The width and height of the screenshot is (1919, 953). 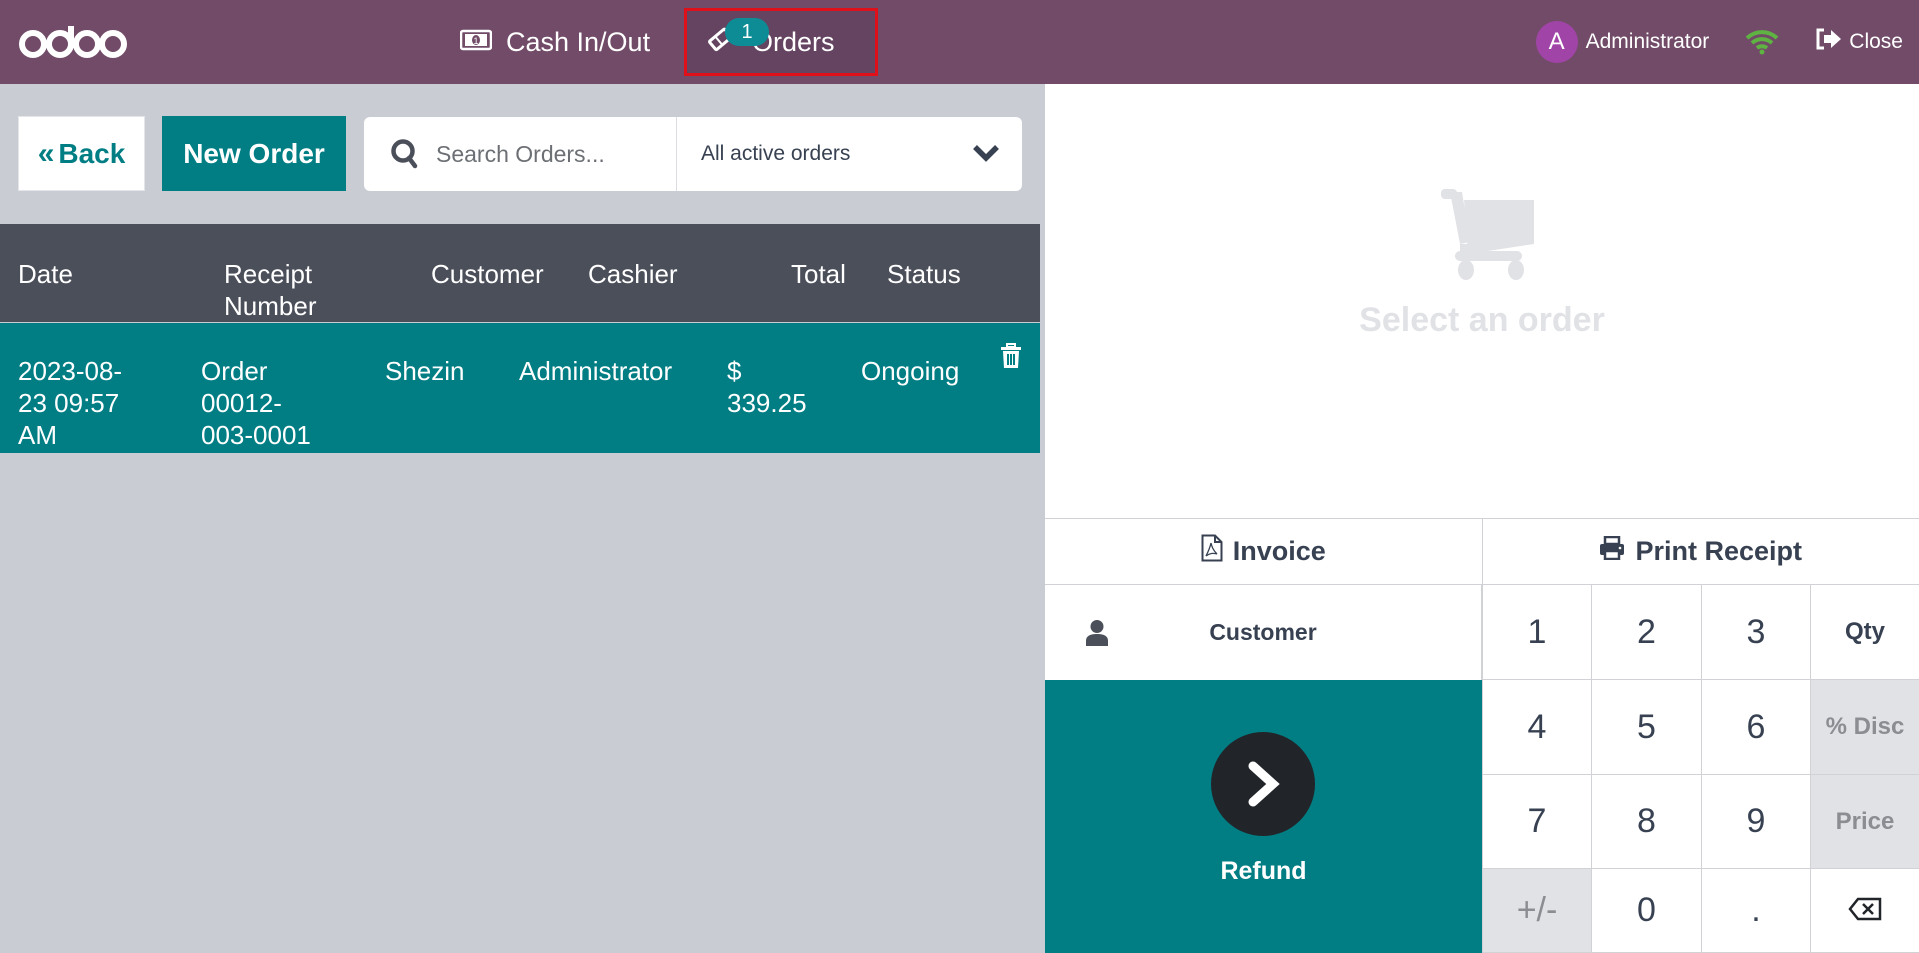 I want to click on user-menu: A Administrator, so click(x=1622, y=42).